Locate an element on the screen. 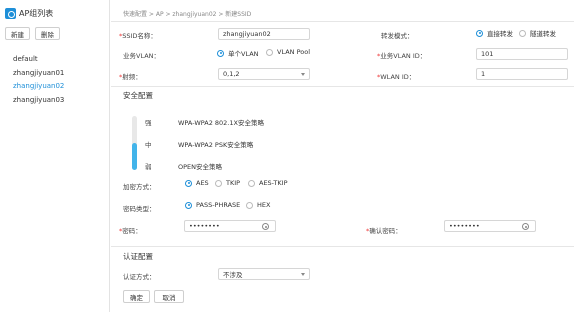 The height and width of the screenshot is (312, 574). strength-high-desc: WPA-WPA2 802.1X安全策略 is located at coordinates (221, 123).